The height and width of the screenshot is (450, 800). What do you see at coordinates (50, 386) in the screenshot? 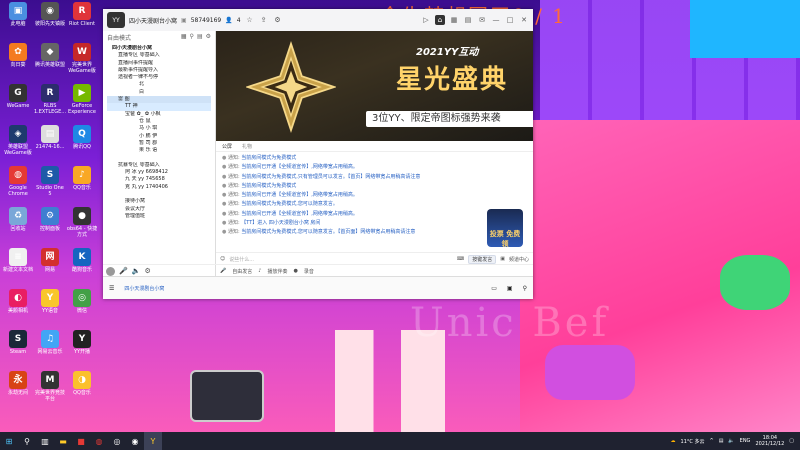
I see `desktop-icon: M 完美世界竞技平台` at bounding box center [50, 386].